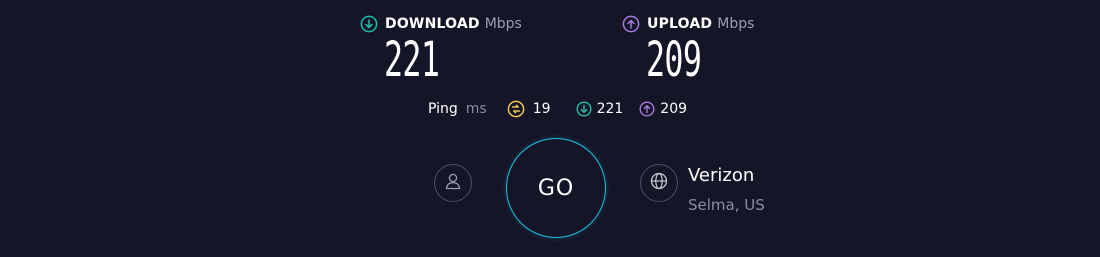 Image resolution: width=1100 pixels, height=257 pixels. Describe the element at coordinates (610, 109) in the screenshot. I see `ping-download-value: 221` at that location.